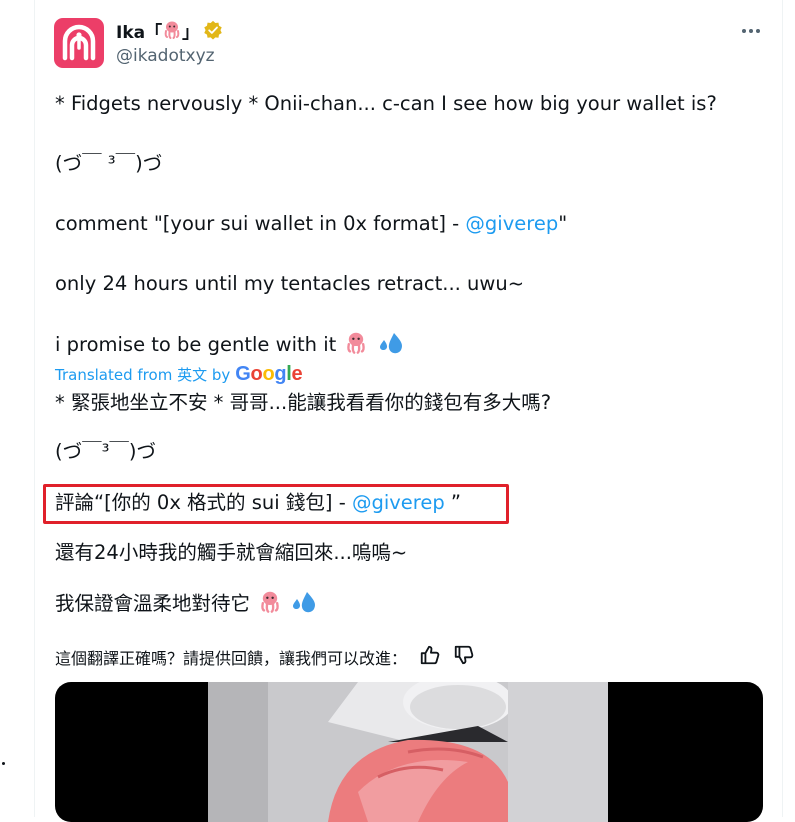 This screenshot has height=822, width=795. Describe the element at coordinates (744, 31) in the screenshot. I see `more-icon` at that location.